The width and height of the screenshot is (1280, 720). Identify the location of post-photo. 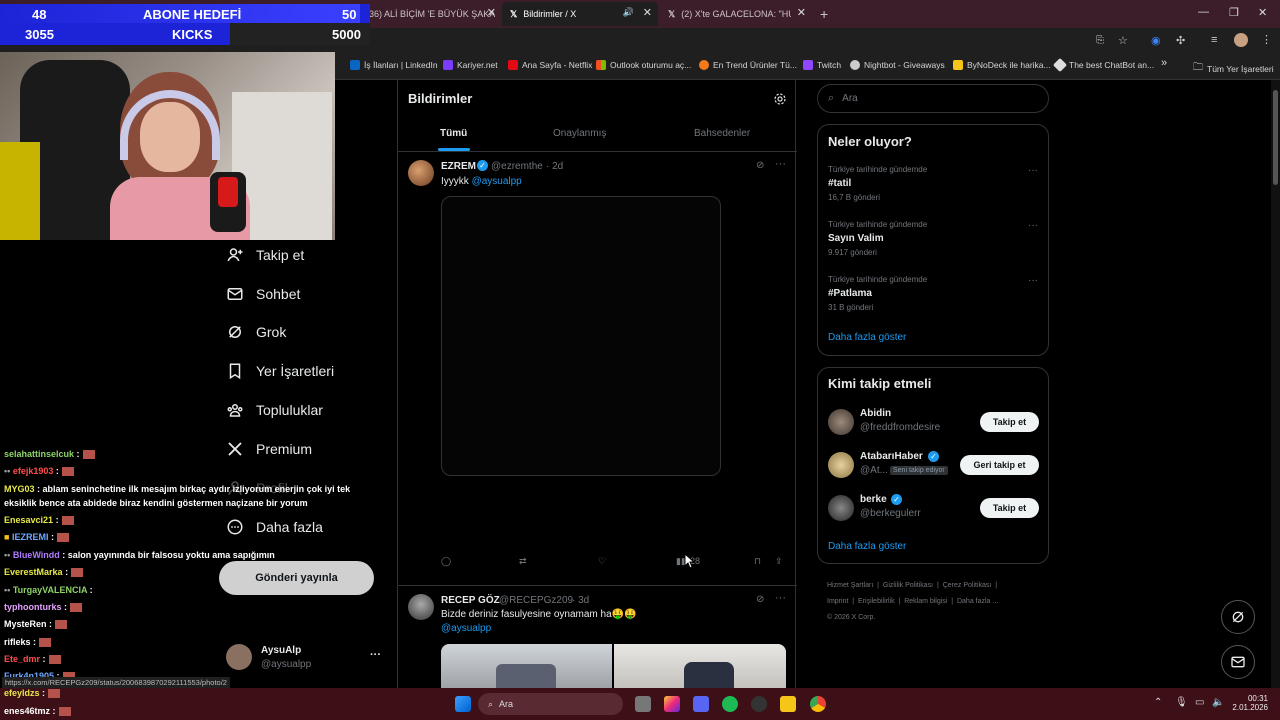
(700, 667).